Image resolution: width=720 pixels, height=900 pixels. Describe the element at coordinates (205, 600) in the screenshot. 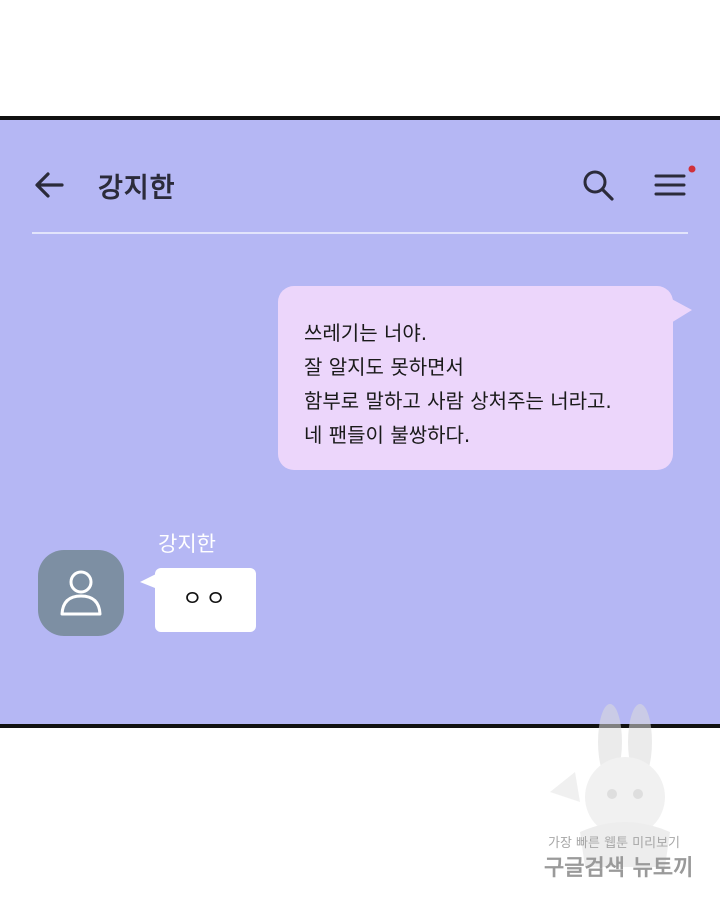

I see `incoming-message-bubble: ㅇㅇ` at that location.